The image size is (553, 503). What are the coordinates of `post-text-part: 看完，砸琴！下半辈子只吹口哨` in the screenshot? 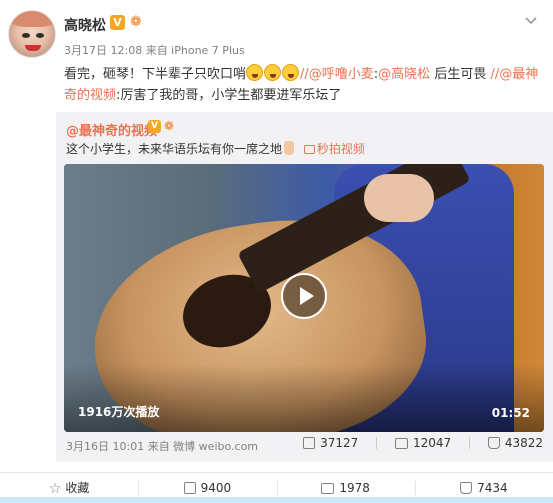 It's located at (155, 74).